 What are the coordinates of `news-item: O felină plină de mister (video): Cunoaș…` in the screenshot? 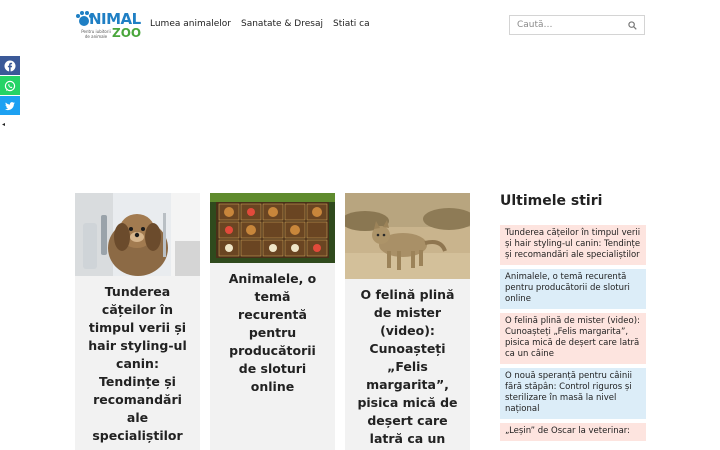 It's located at (573, 338).